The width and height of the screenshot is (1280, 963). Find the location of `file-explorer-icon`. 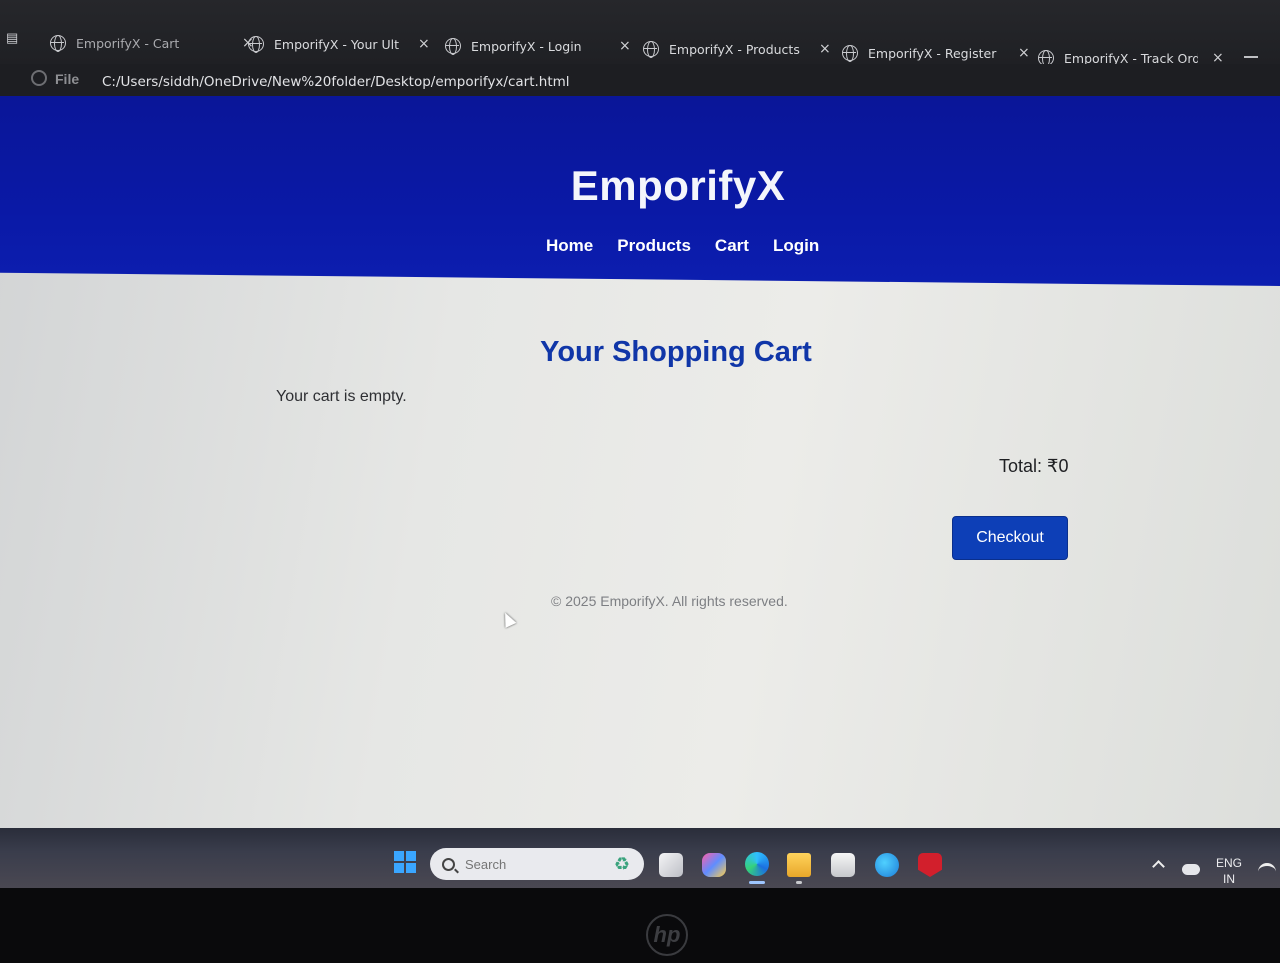

file-explorer-icon is located at coordinates (799, 865).